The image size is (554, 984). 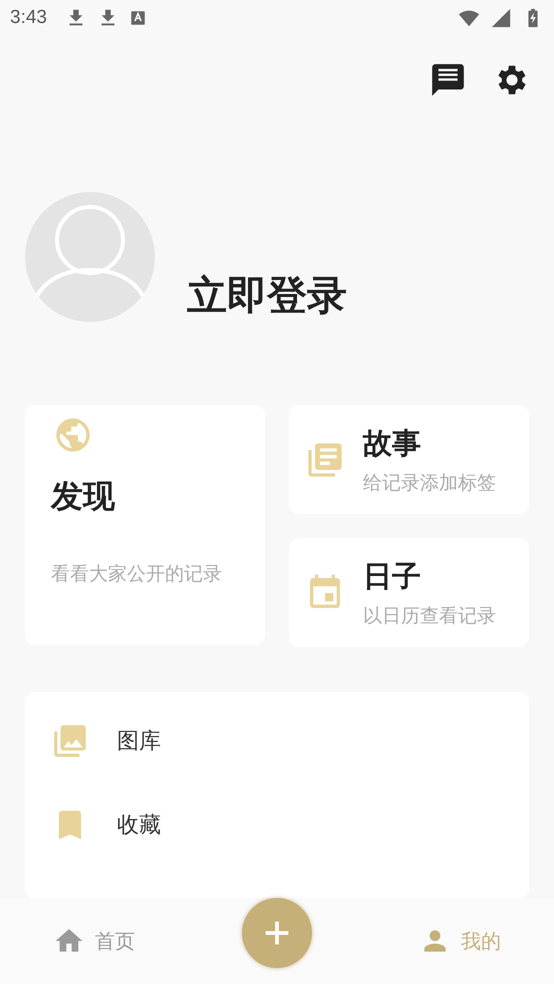 I want to click on menu-item: 收藏, so click(x=139, y=825).